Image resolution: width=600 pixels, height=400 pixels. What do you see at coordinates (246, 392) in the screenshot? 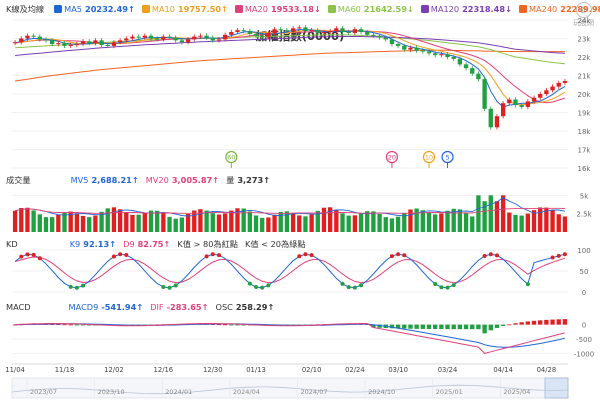
I see `navigator-label: 2024/04` at bounding box center [246, 392].